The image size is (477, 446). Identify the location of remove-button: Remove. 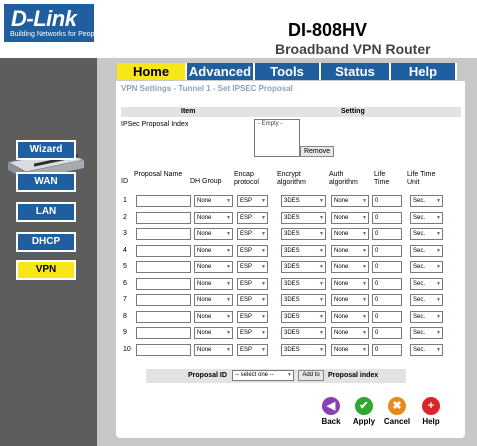
(317, 151).